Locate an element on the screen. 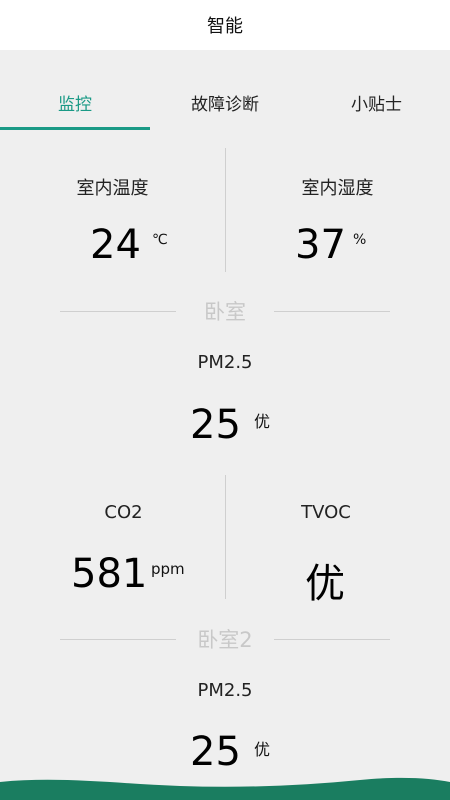 The image size is (450, 800). room-name: 卧室2 is located at coordinates (225, 640).